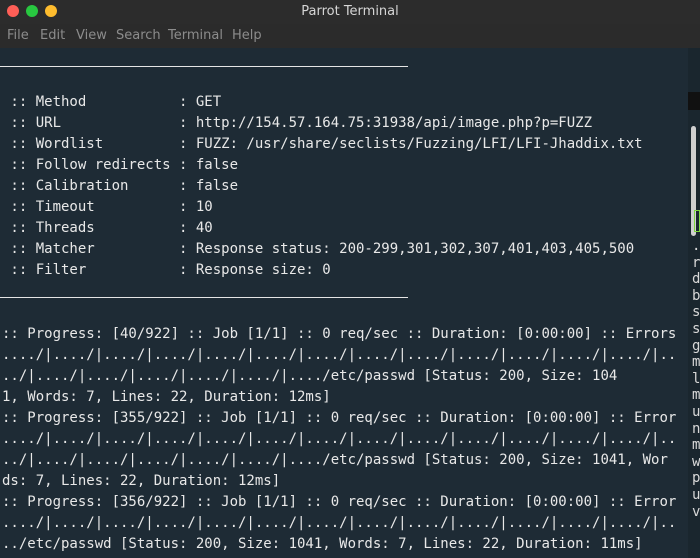 This screenshot has height=558, width=700. I want to click on output-line: ds: 7, Lines: 22, Duration: 12ms], so click(141, 481).